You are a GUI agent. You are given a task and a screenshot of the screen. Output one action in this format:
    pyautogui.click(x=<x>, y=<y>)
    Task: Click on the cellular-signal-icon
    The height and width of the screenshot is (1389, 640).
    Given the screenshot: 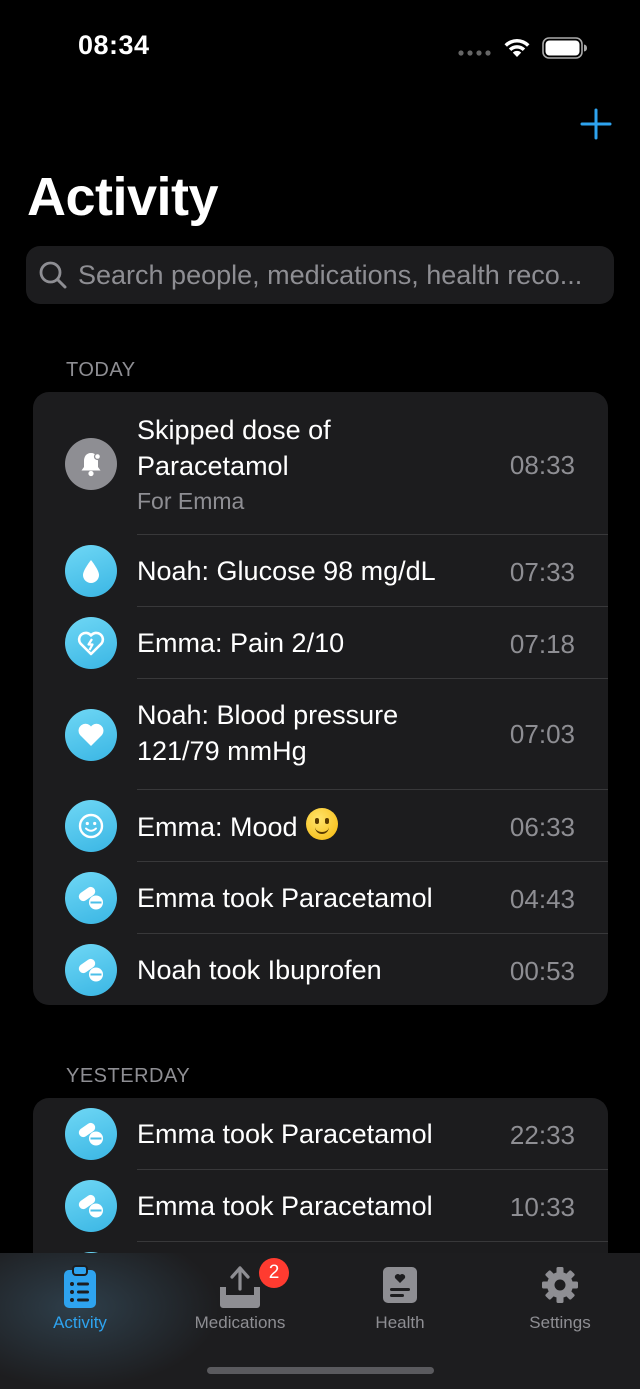 What is the action you would take?
    pyautogui.click(x=474, y=53)
    